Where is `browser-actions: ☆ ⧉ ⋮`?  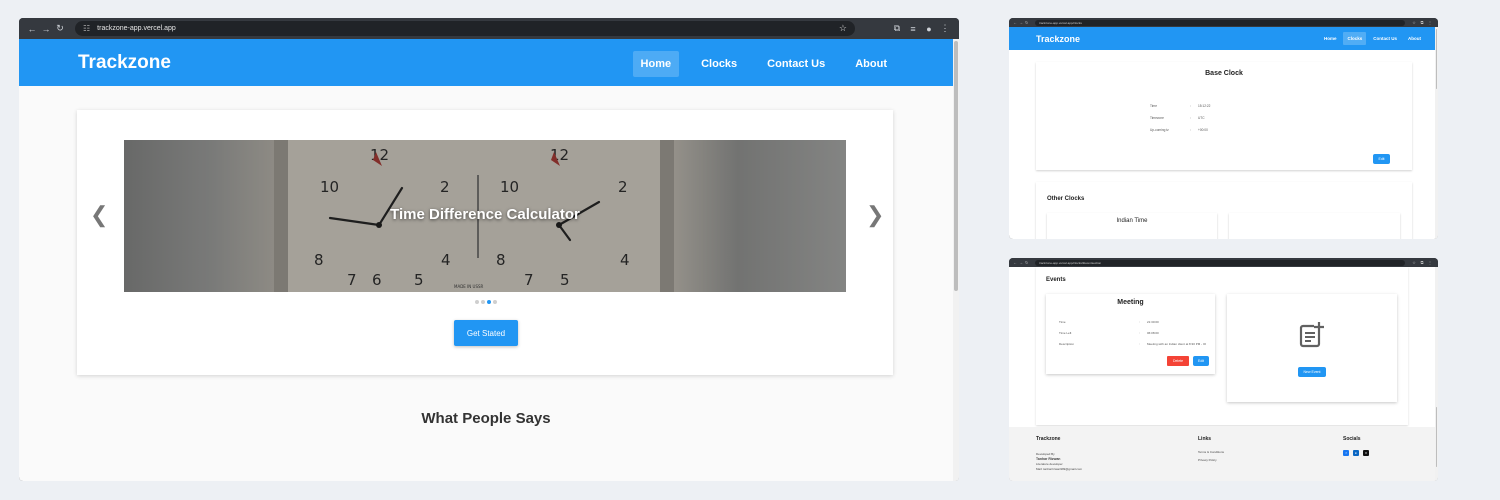
browser-actions: ☆ ⧉ ⋮ is located at coordinates (1422, 262).